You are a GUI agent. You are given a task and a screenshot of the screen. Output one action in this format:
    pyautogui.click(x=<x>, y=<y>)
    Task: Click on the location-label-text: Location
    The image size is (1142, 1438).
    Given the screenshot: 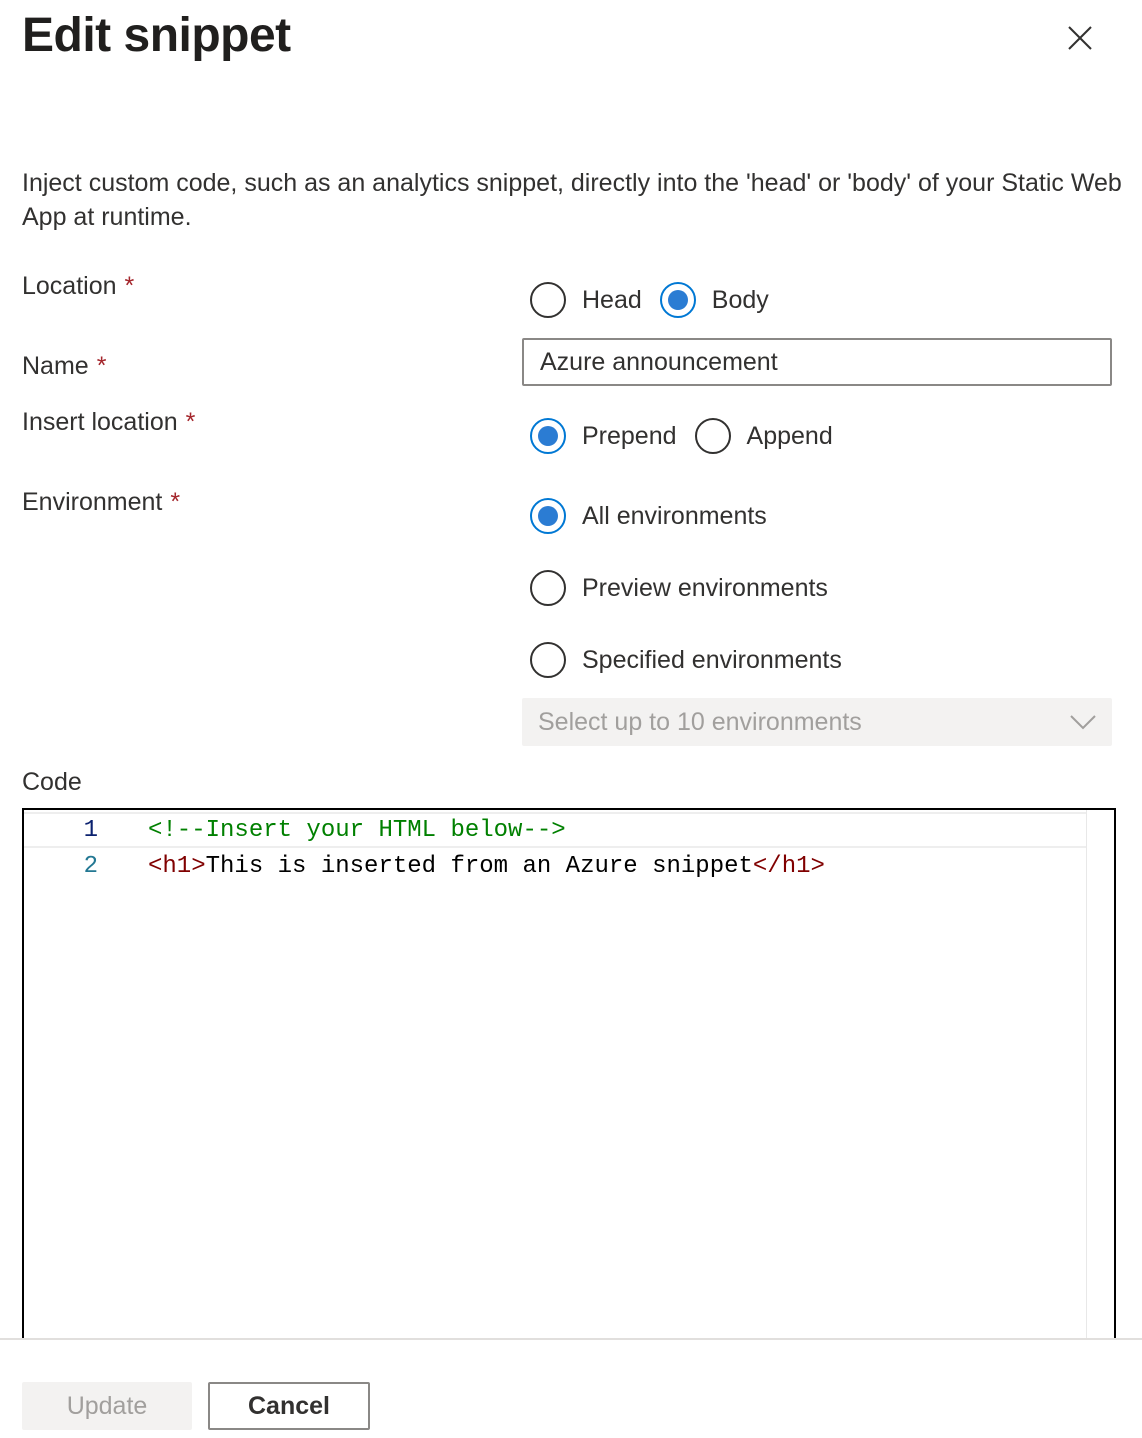 What is the action you would take?
    pyautogui.click(x=69, y=286)
    